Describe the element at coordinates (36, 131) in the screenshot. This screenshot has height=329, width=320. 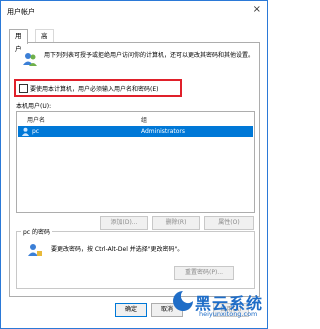
I see `user-name-cell: pc` at that location.